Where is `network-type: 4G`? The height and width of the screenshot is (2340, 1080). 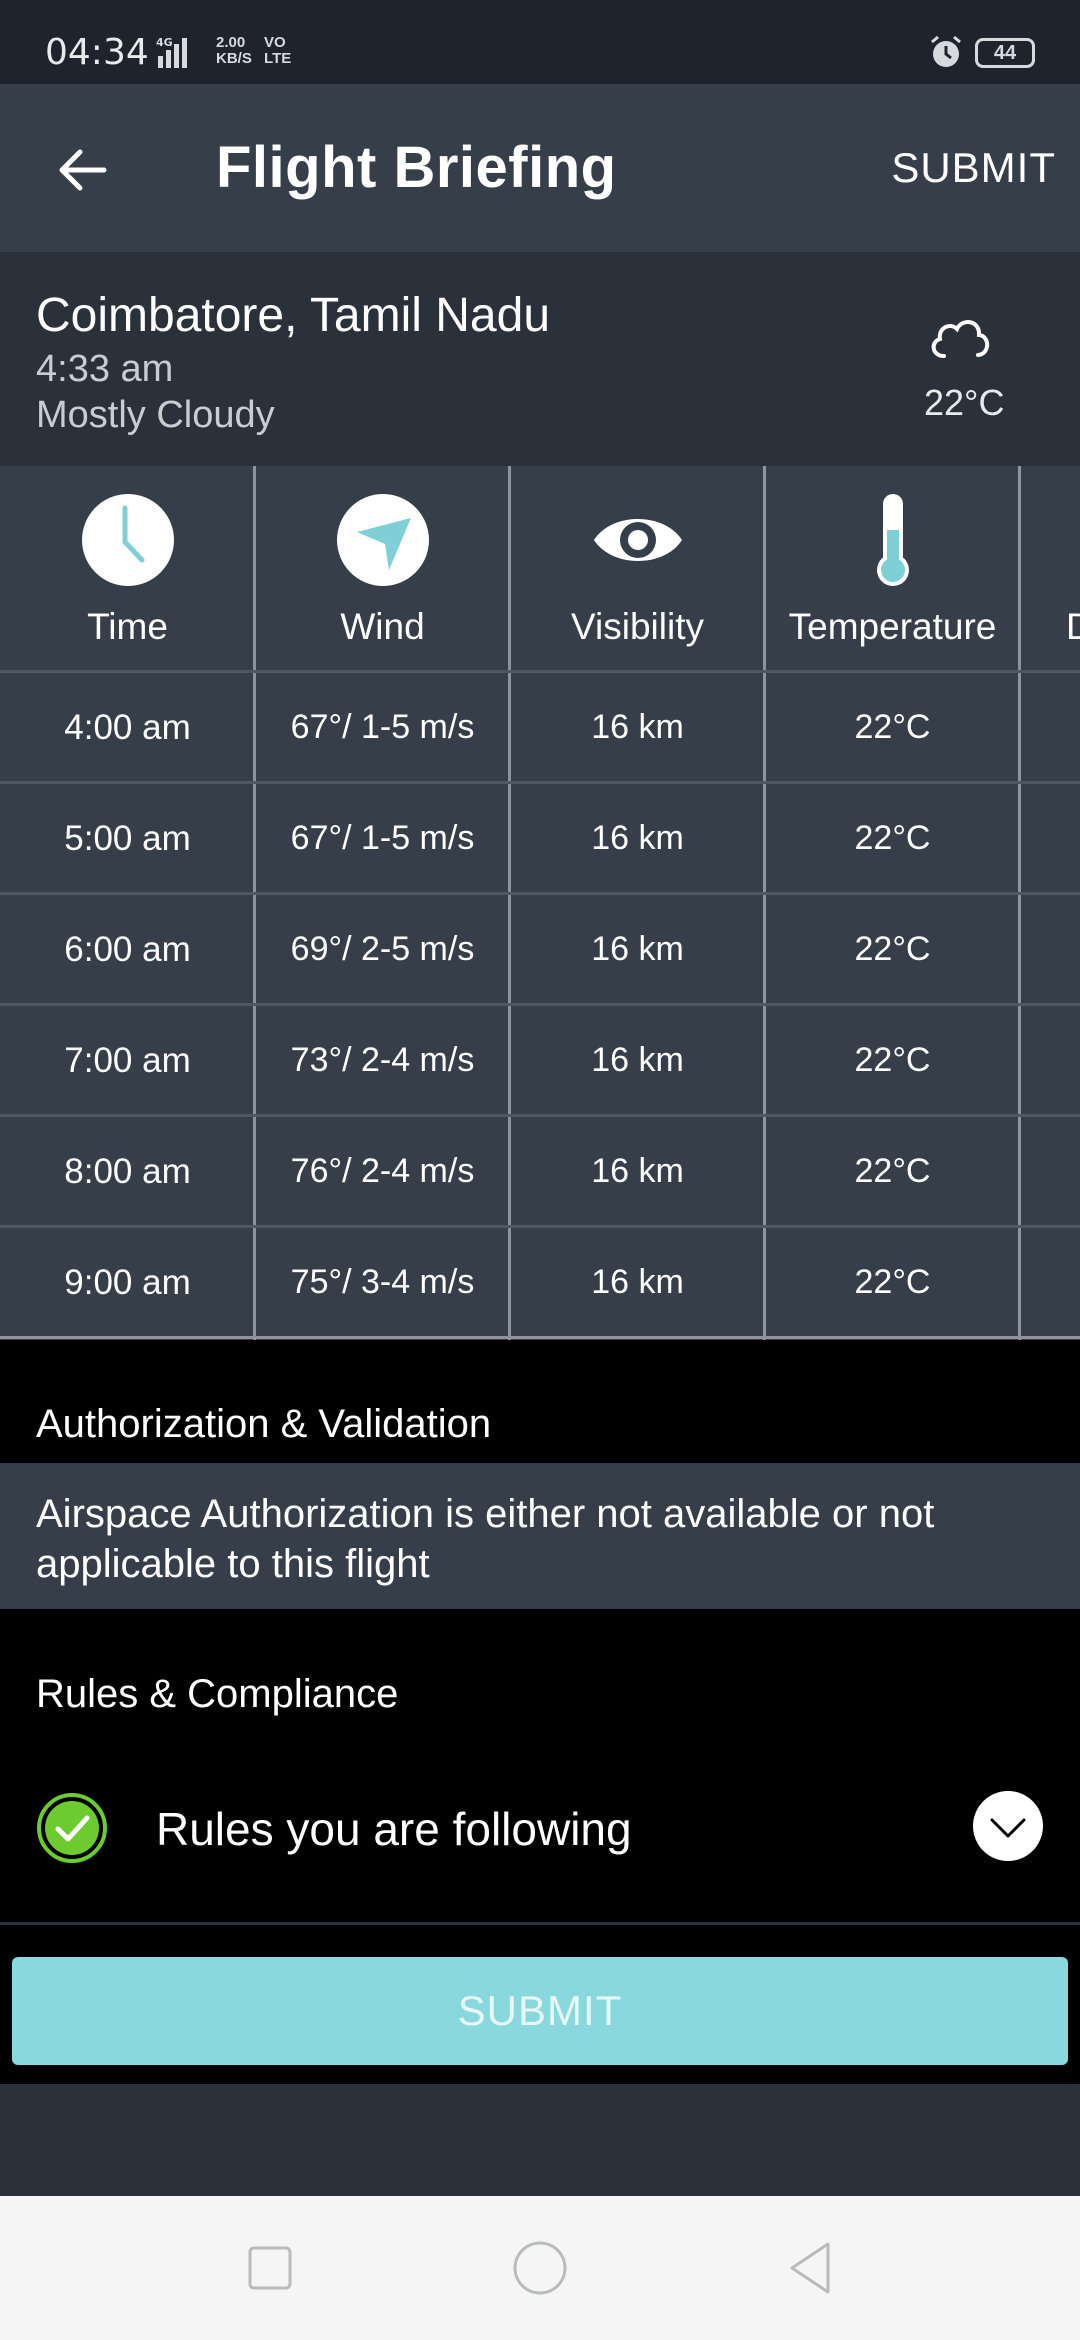
network-type: 4G is located at coordinates (164, 42).